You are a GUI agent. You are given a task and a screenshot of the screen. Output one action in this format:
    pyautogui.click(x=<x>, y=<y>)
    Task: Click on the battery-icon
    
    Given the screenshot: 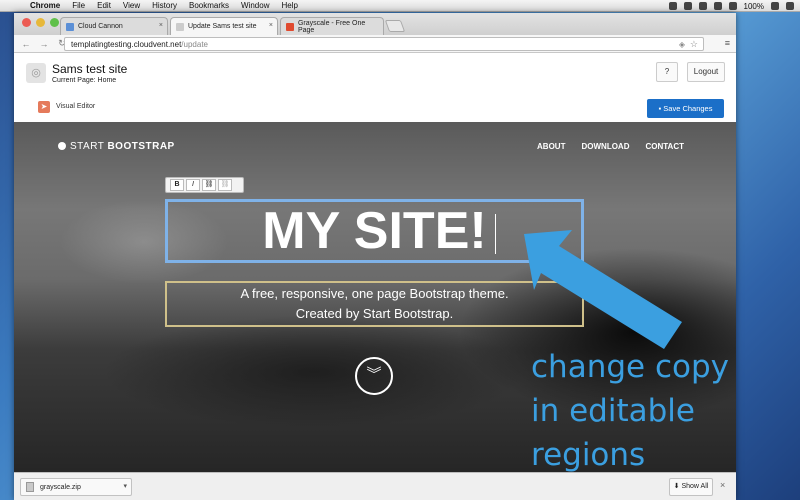 What is the action you would take?
    pyautogui.click(x=775, y=6)
    